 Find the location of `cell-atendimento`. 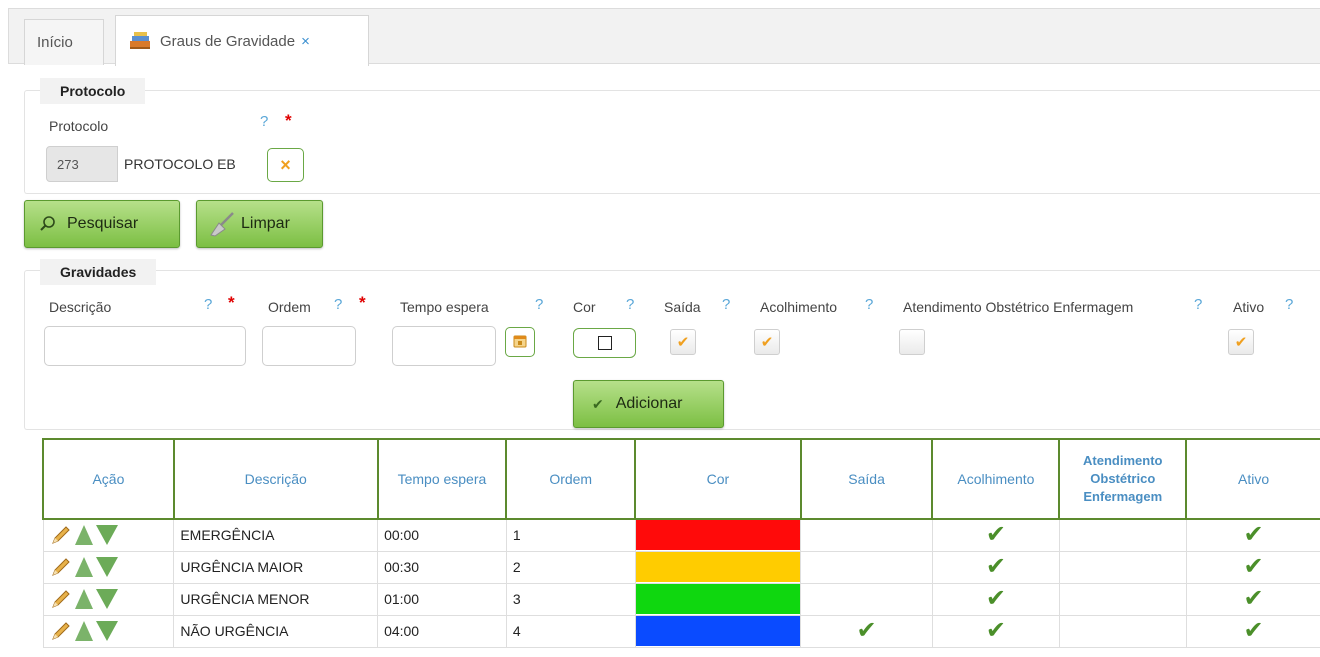

cell-atendimento is located at coordinates (1122, 631).